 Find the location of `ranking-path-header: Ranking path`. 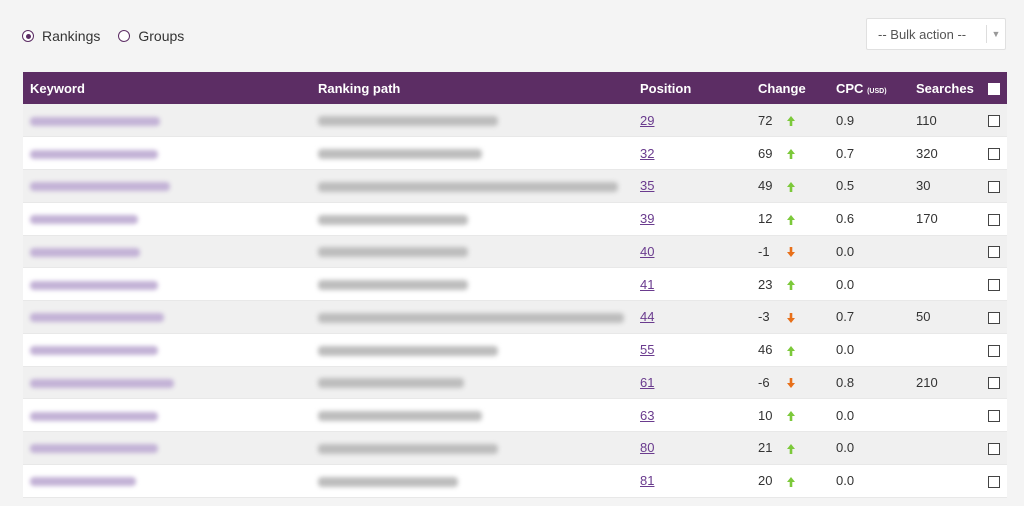

ranking-path-header: Ranking path is located at coordinates (472, 88).